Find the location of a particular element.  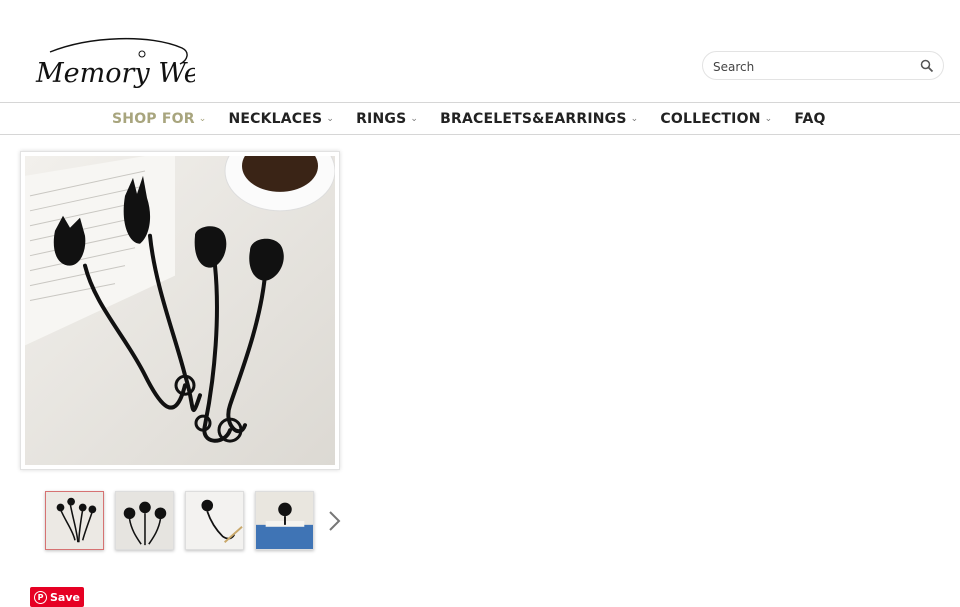

pinterest-icon: P is located at coordinates (40, 597).